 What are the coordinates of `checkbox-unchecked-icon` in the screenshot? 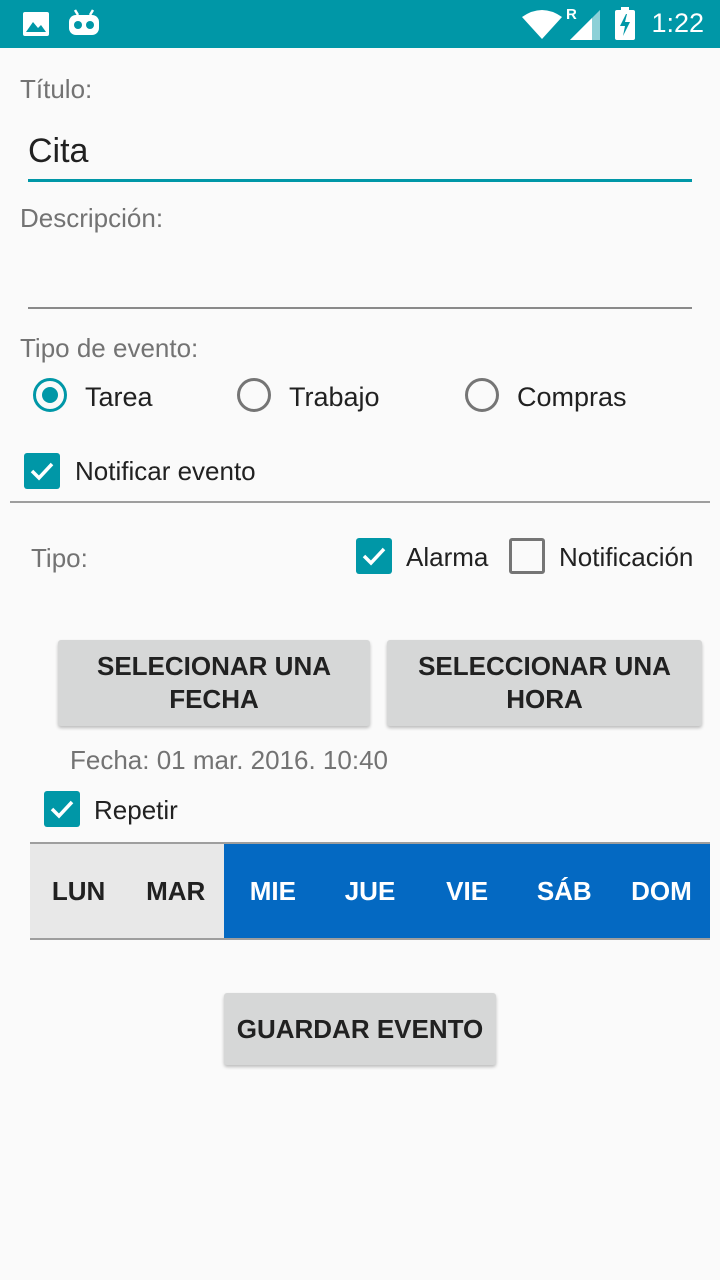 It's located at (527, 556).